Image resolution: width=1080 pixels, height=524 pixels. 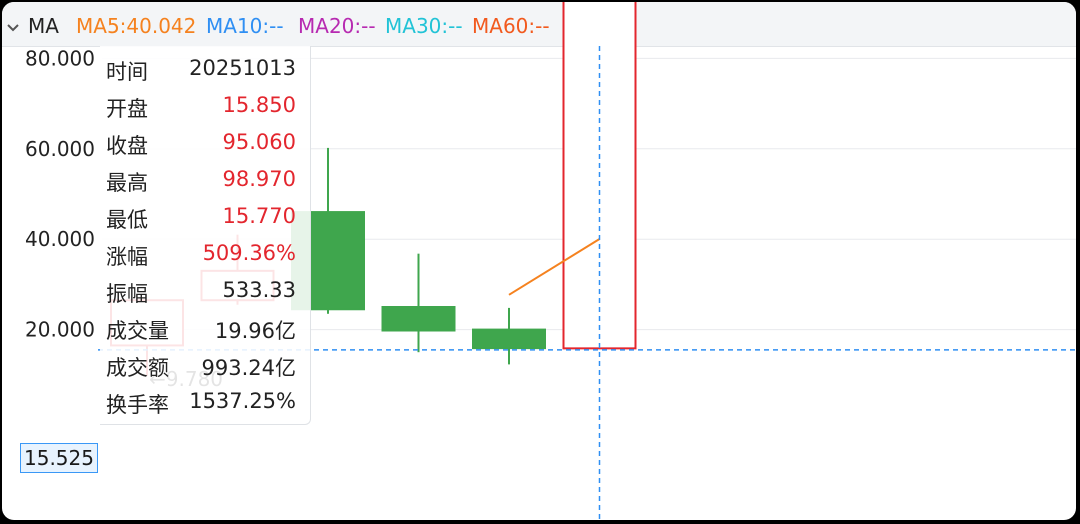 What do you see at coordinates (201, 292) in the screenshot?
I see `tooltip-row: 振幅 533.33` at bounding box center [201, 292].